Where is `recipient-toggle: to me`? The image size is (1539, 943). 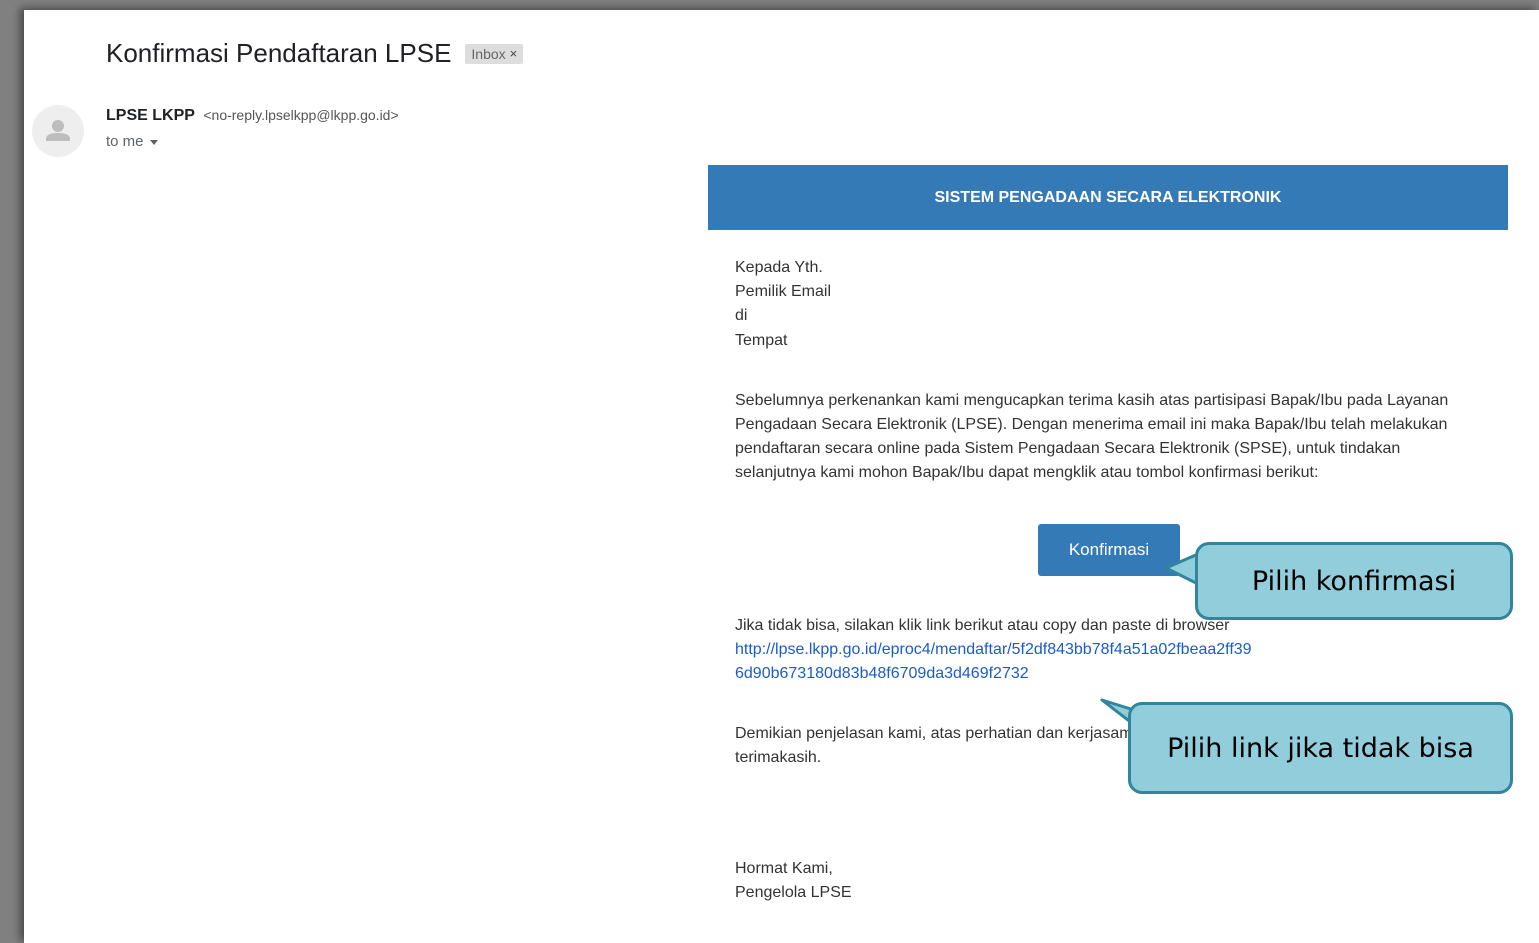
recipient-toggle: to me is located at coordinates (132, 141).